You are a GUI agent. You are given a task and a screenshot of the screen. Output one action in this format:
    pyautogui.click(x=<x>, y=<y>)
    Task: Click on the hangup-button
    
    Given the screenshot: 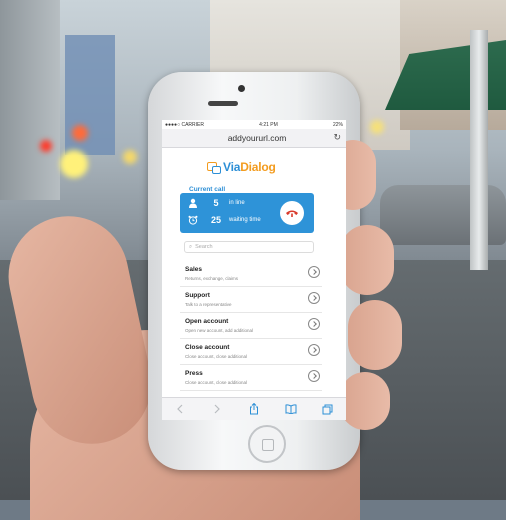 What is the action you would take?
    pyautogui.click(x=292, y=213)
    